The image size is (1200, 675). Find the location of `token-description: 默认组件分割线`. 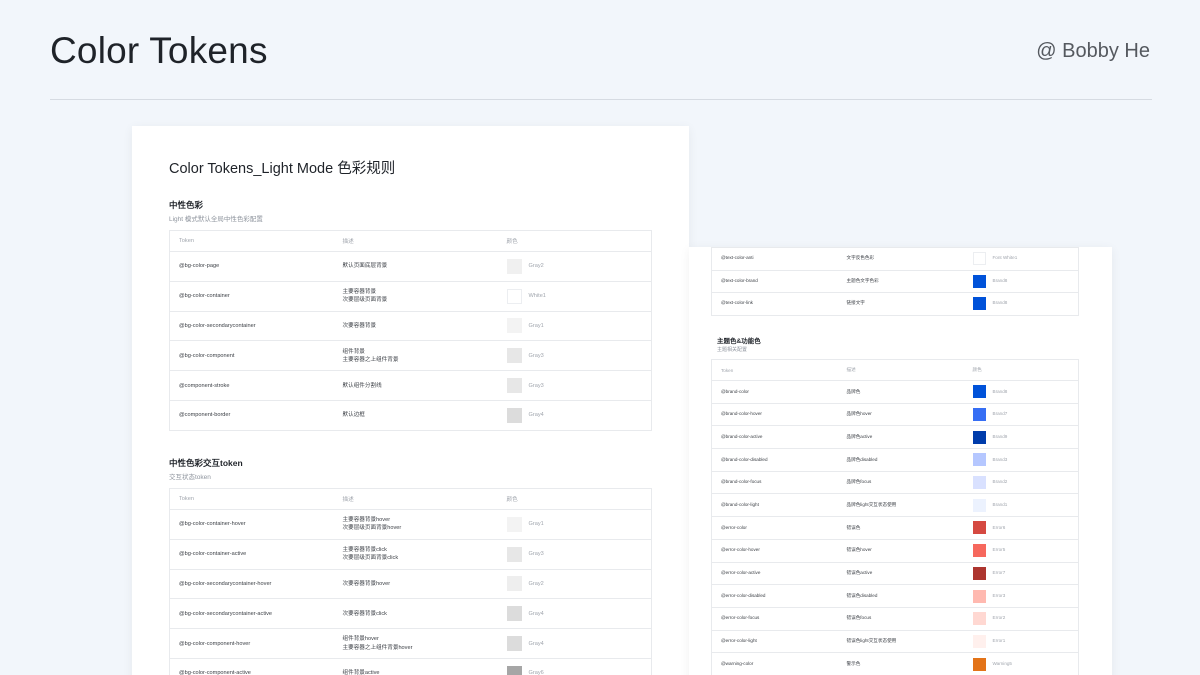

token-description: 默认组件分割线 is located at coordinates (416, 386).